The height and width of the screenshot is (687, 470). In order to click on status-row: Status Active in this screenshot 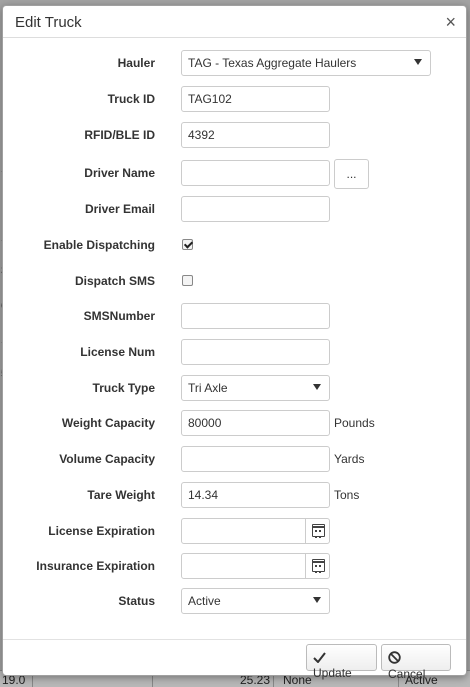, I will do `click(236, 601)`.